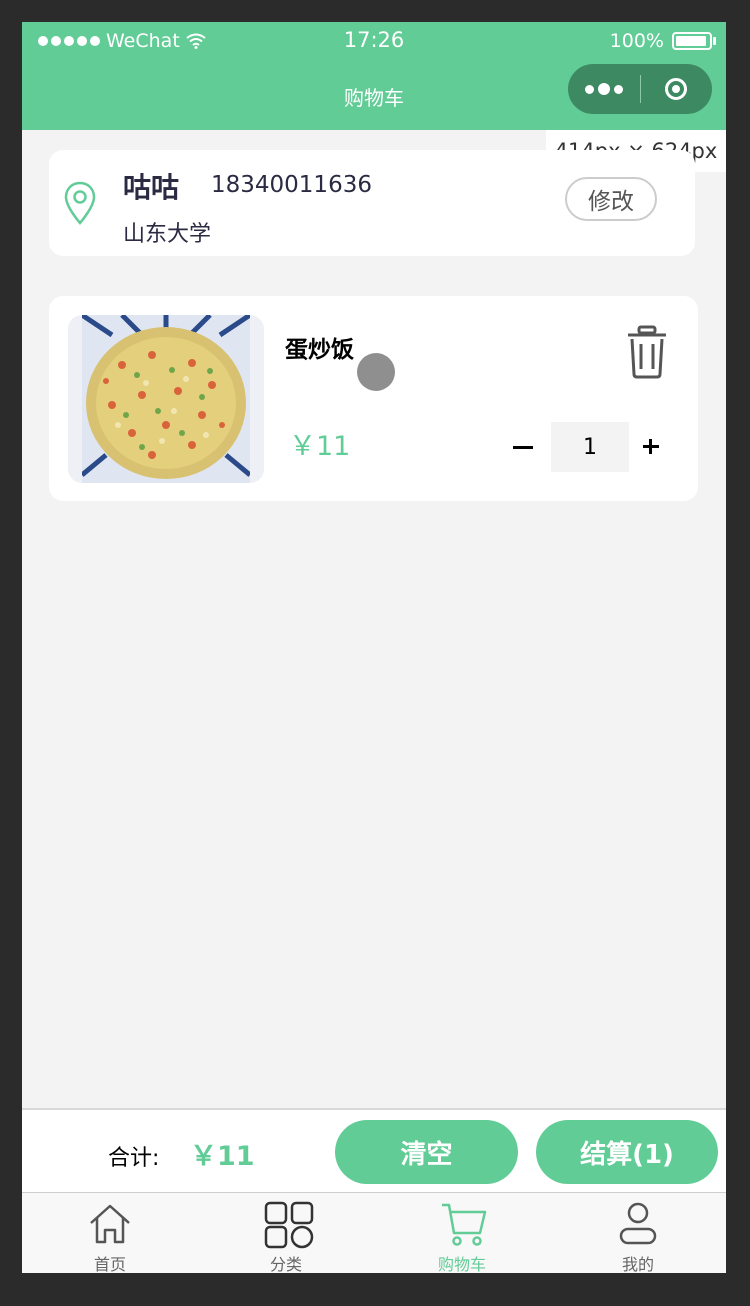  I want to click on tab-label: 首页, so click(109, 1264).